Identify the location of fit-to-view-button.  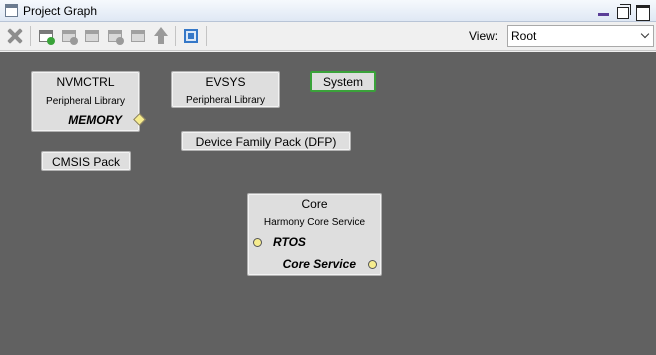
(191, 36).